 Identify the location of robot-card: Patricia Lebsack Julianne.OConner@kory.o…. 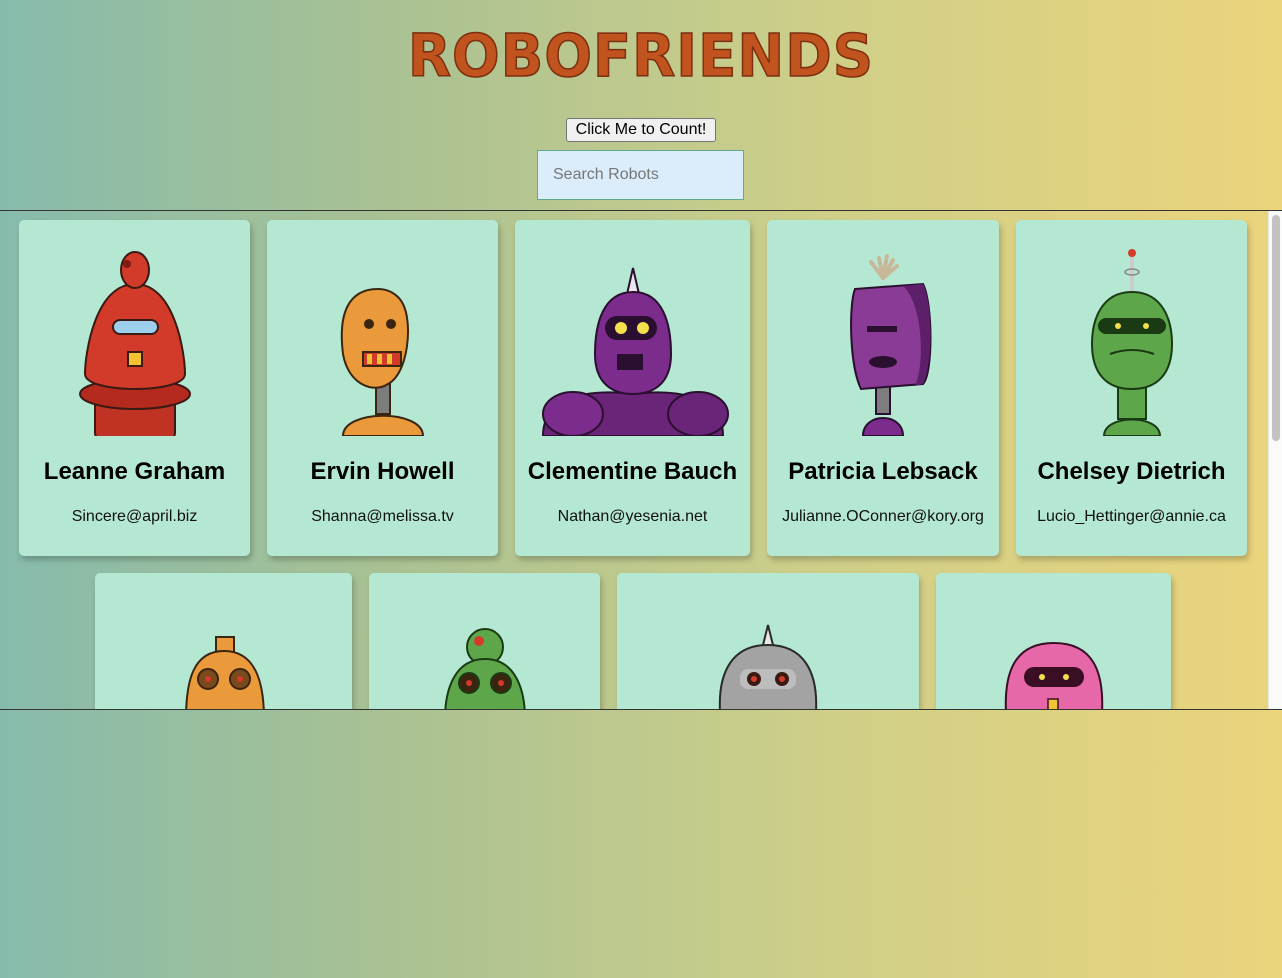
(883, 388).